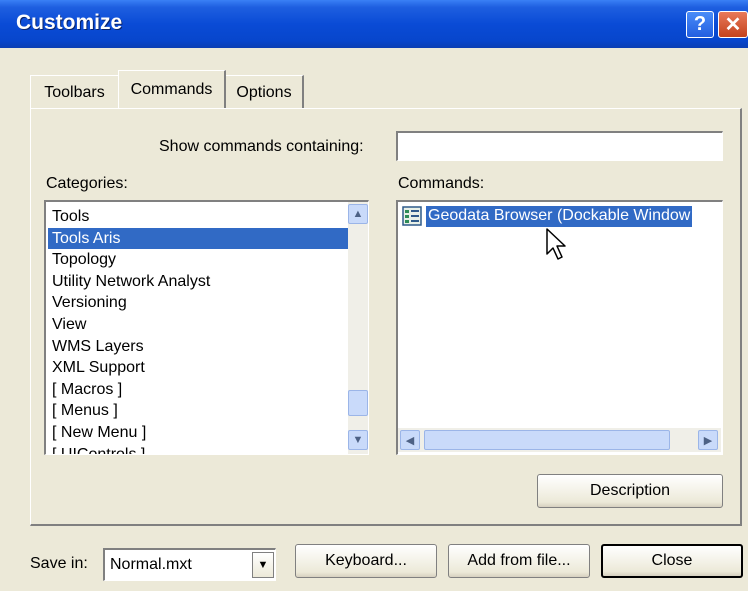 The width and height of the screenshot is (748, 591). I want to click on dropdown-arrow-button: ▼, so click(263, 565).